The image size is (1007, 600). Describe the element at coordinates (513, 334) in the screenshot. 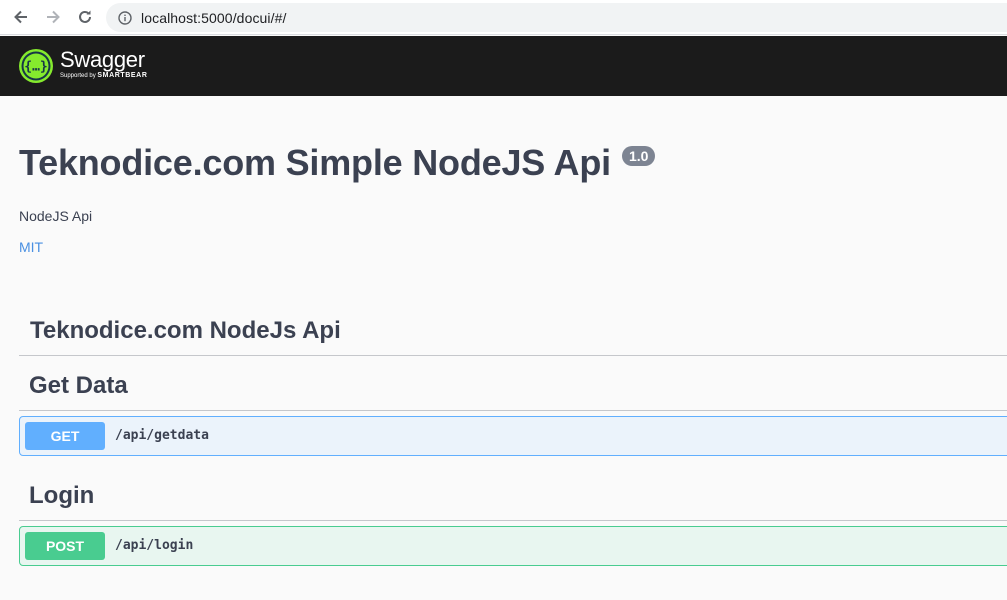

I see `tag-header-teknodice: Teknodice.com NodeJs Api` at that location.